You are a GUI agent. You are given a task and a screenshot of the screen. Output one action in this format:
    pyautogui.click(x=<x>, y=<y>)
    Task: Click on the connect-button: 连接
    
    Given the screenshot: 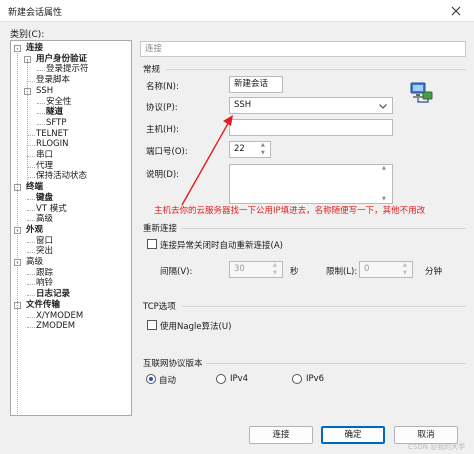 What is the action you would take?
    pyautogui.click(x=281, y=435)
    